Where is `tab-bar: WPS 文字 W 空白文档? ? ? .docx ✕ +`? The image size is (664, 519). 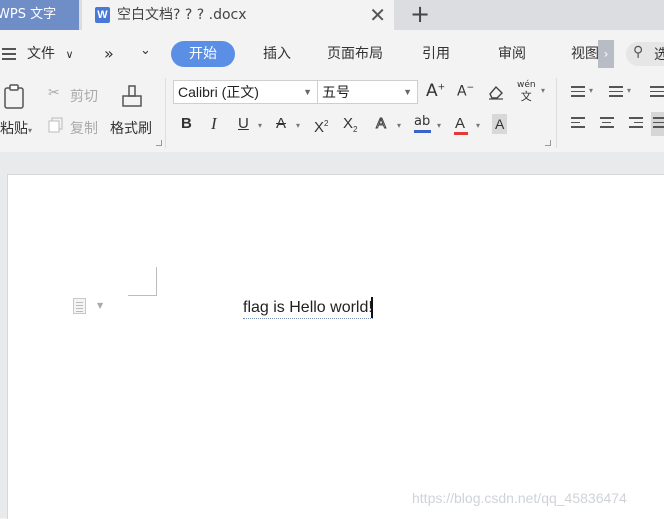
tab-bar: WPS 文字 W 空白文档? ? ? .docx ✕ + is located at coordinates (332, 15).